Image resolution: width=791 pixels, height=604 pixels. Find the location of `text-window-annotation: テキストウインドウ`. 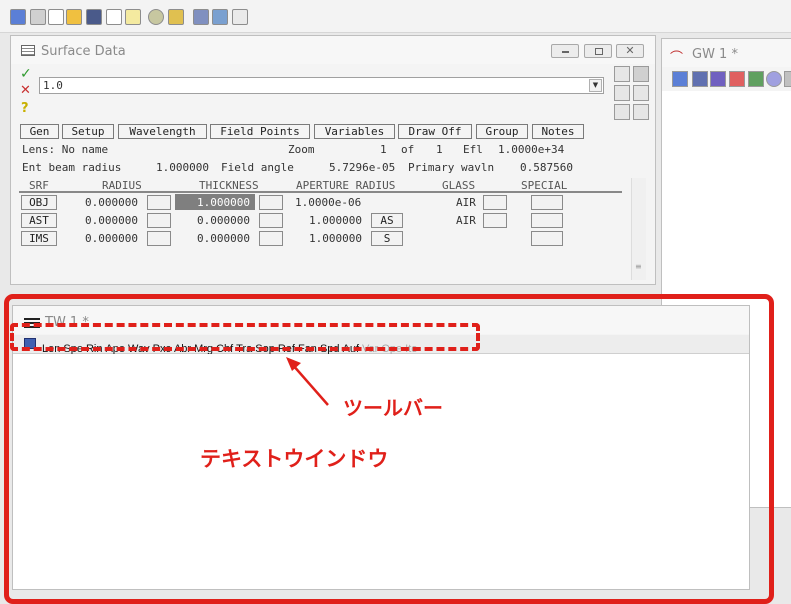

text-window-annotation: テキストウインドウ is located at coordinates (294, 459).